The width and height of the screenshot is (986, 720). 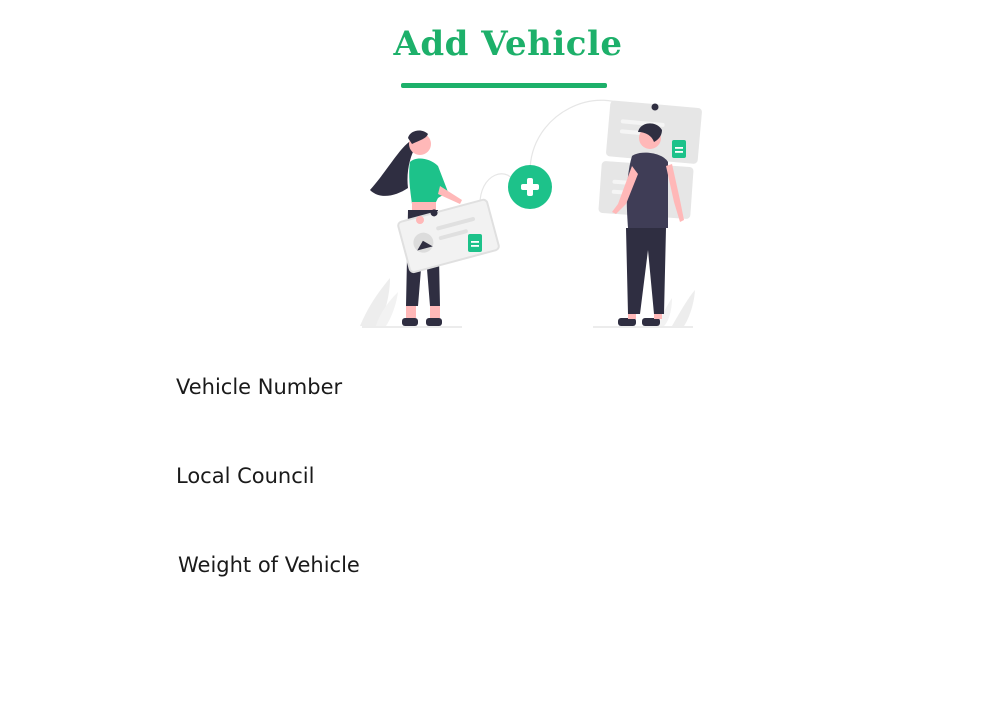 I want to click on vehicle-number-label: Vehicle Number, so click(x=259, y=387).